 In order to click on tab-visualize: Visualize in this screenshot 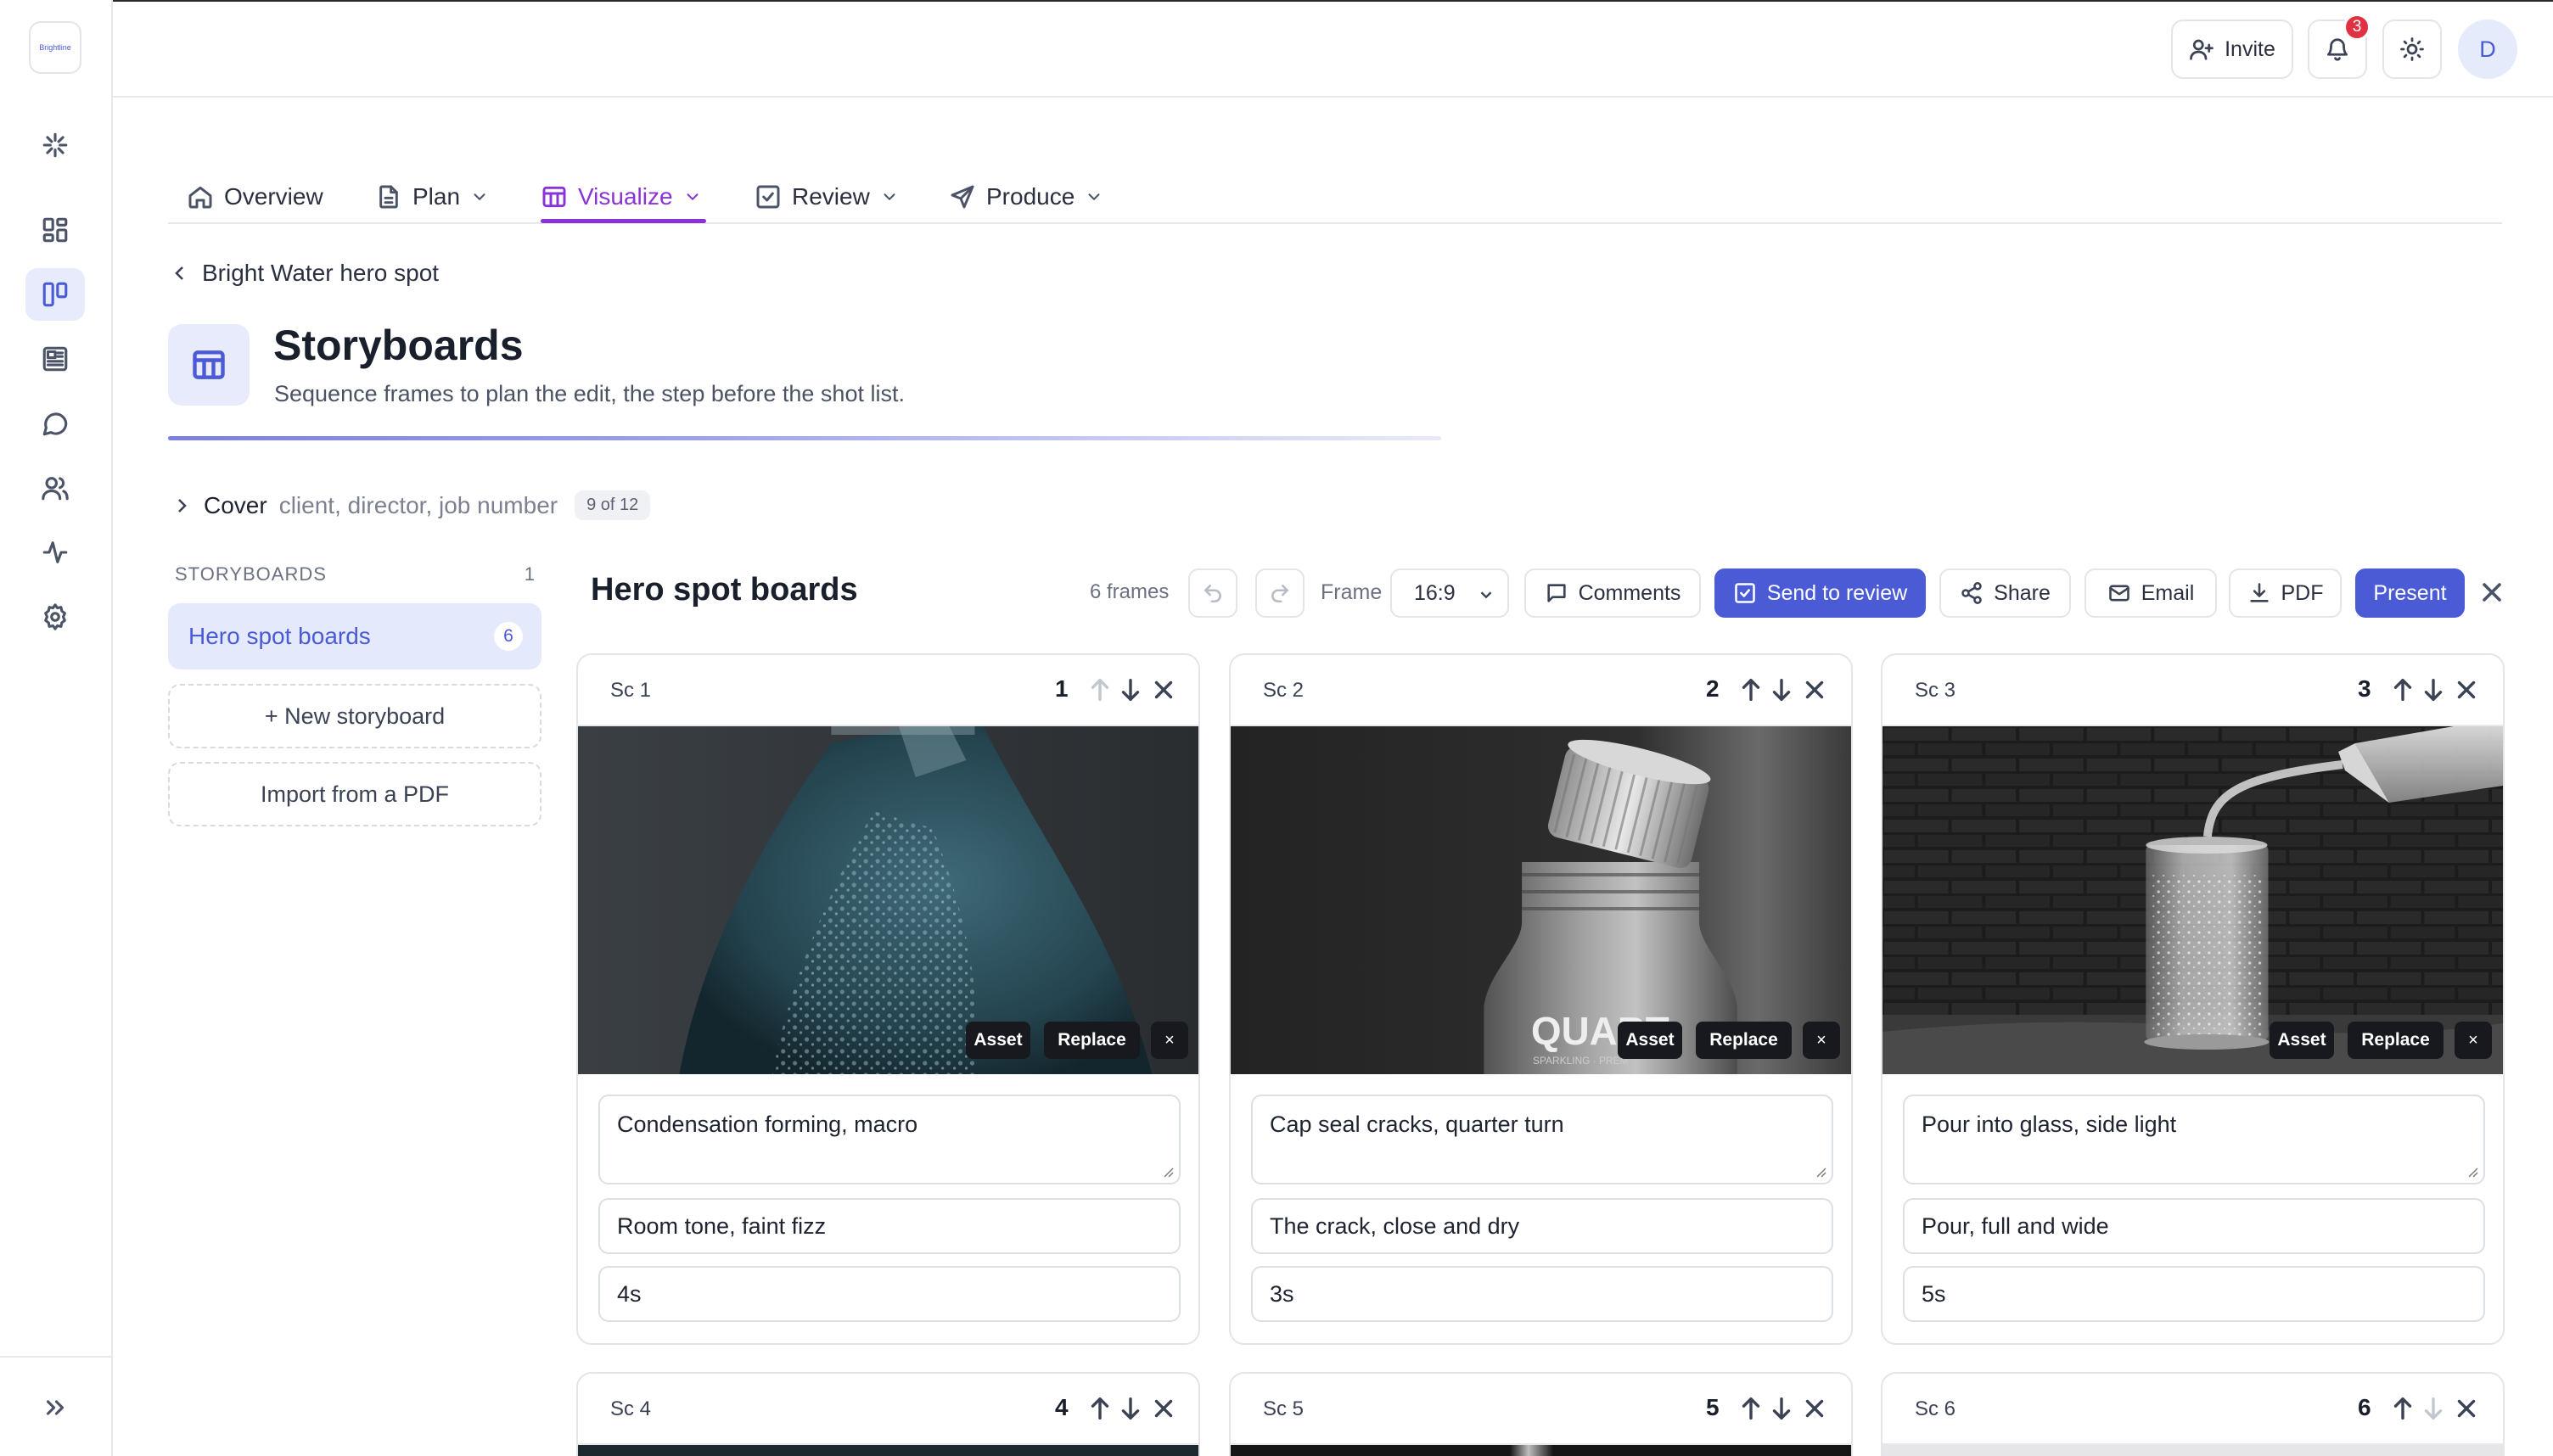, I will do `click(621, 197)`.